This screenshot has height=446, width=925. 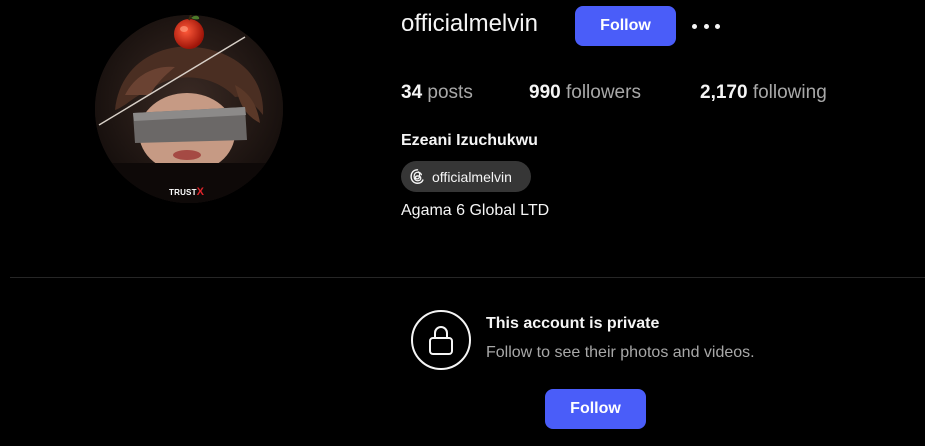 I want to click on avatar-image, so click(x=189, y=109).